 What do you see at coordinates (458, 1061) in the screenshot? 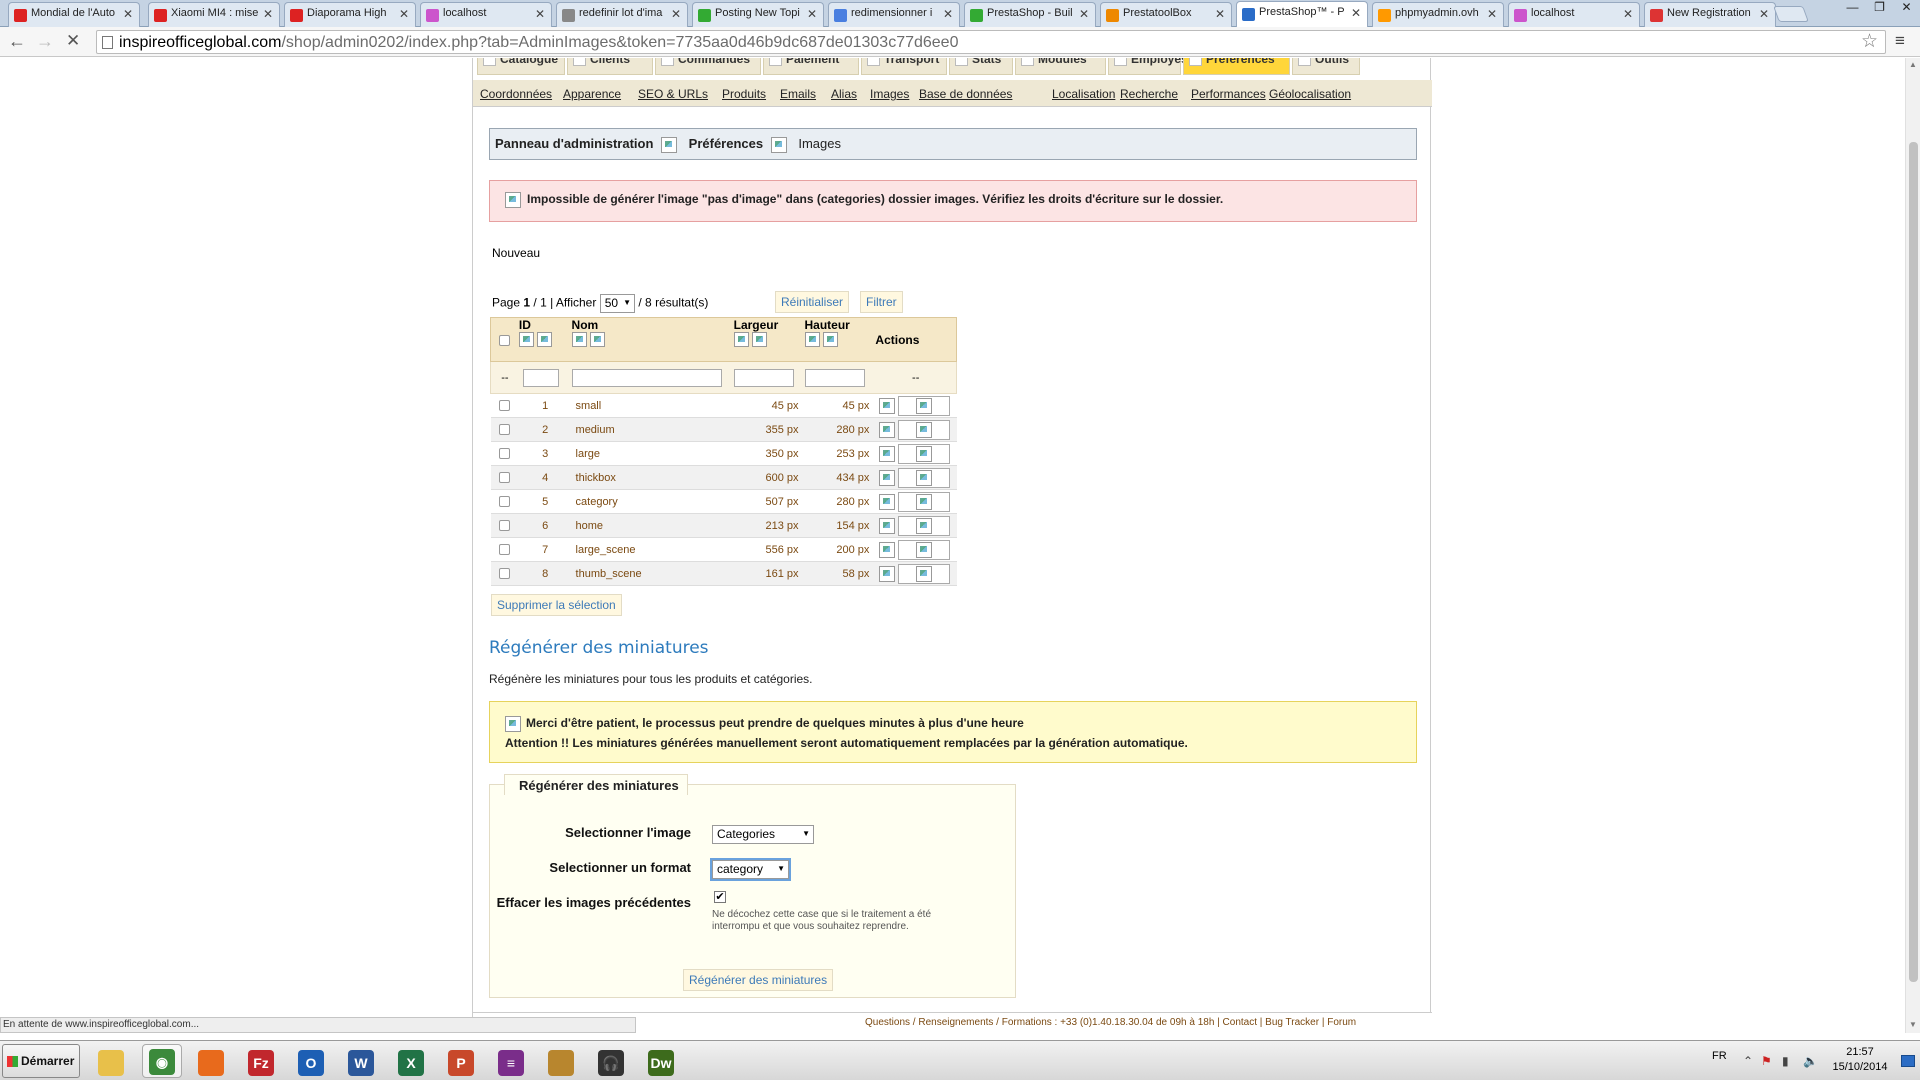
I see `powerpoint-taskbar-icon: P` at bounding box center [458, 1061].